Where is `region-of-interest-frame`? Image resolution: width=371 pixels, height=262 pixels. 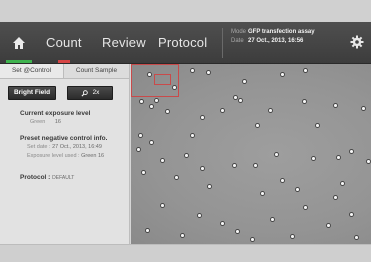 region-of-interest-frame is located at coordinates (155, 80).